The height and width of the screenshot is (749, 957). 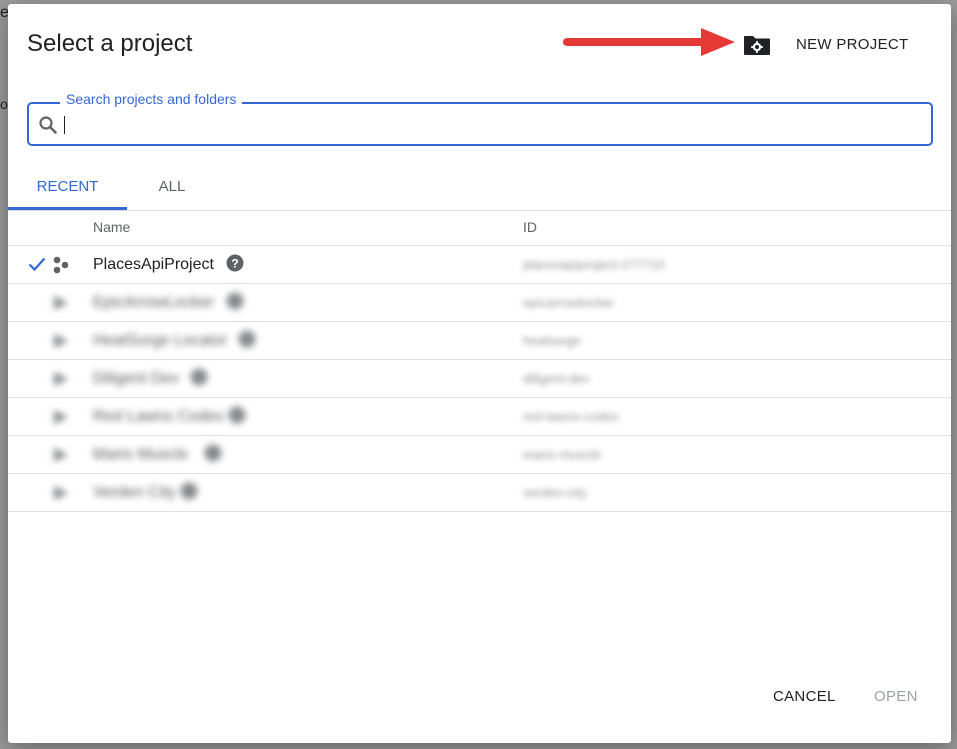 What do you see at coordinates (479, 190) in the screenshot?
I see `project-tabs: RECENT ALL` at bounding box center [479, 190].